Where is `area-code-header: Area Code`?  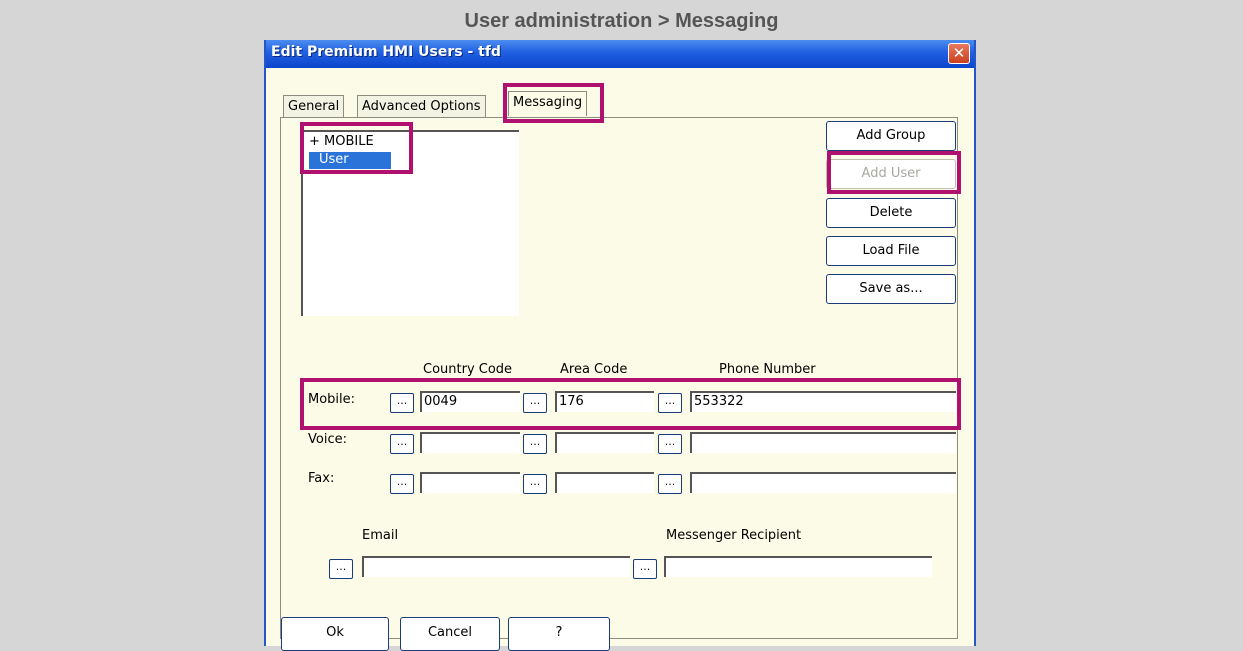 area-code-header: Area Code is located at coordinates (594, 369).